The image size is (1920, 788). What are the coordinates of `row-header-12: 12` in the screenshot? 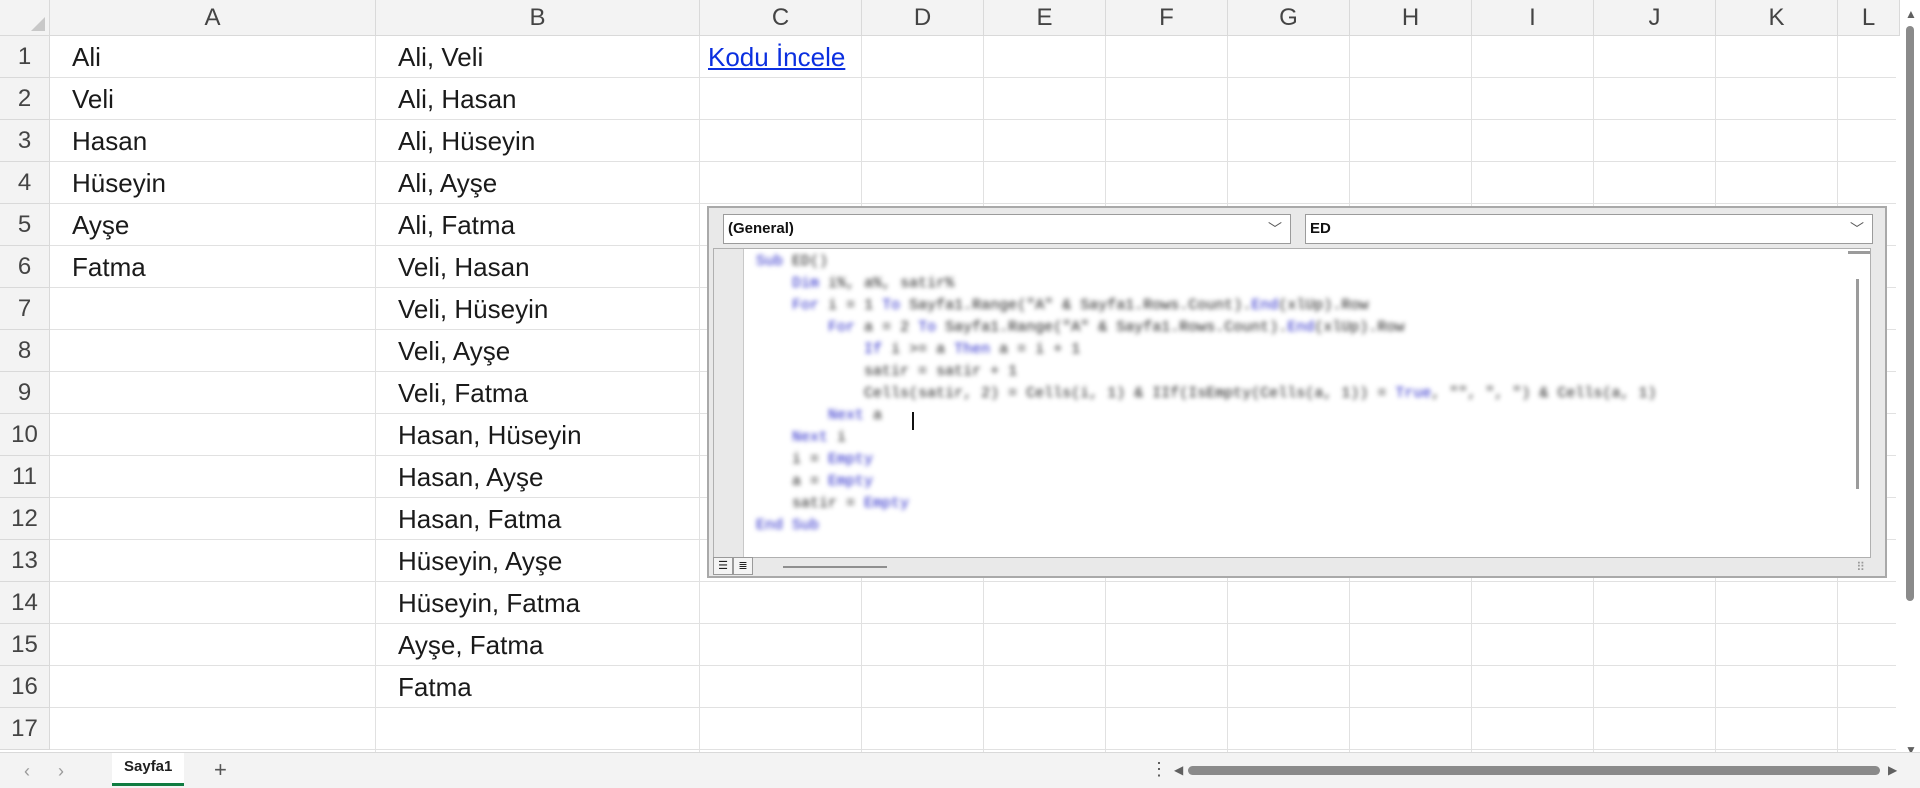 It's located at (25, 519).